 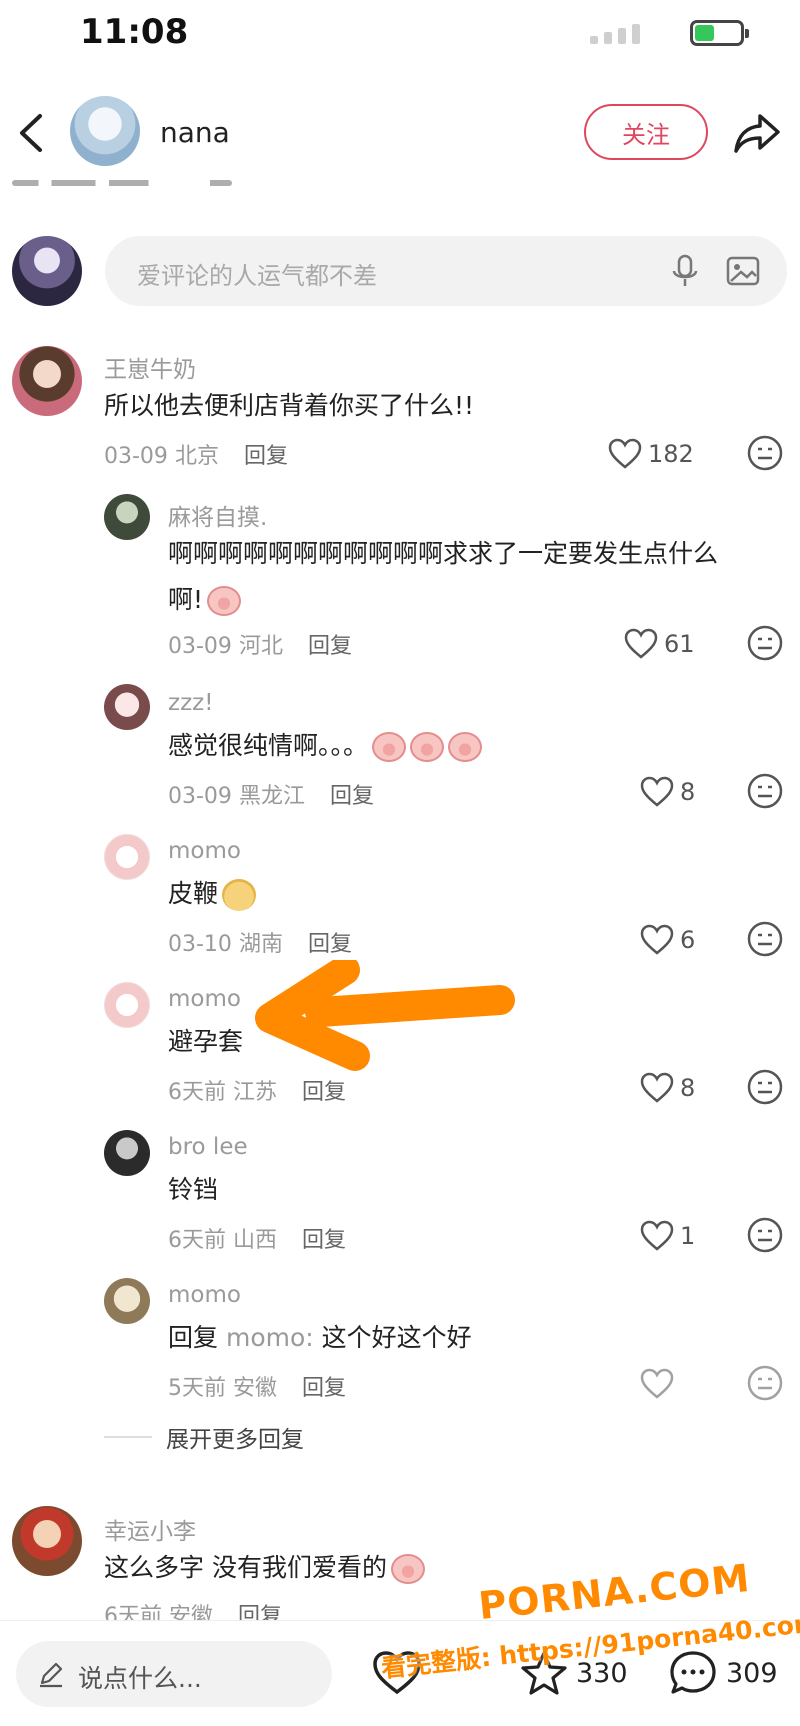 What do you see at coordinates (150, 367) in the screenshot?
I see `comment-username: 王崽牛奶` at bounding box center [150, 367].